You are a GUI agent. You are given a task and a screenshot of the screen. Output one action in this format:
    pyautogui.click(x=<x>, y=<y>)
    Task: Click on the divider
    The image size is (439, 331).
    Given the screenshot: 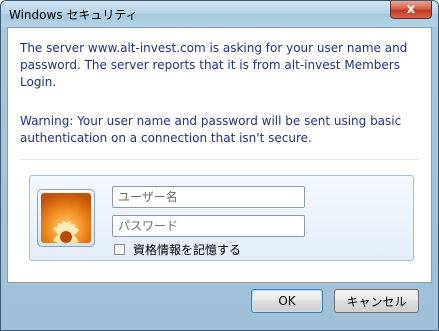 What is the action you would take?
    pyautogui.click(x=219, y=159)
    